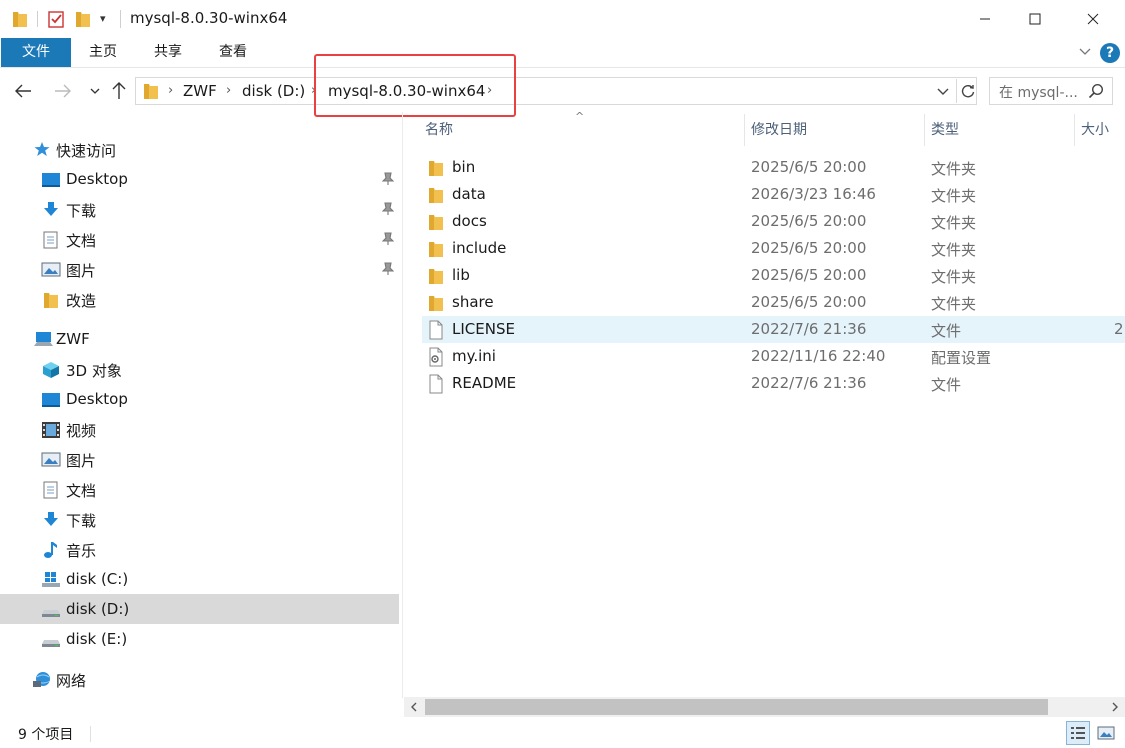  What do you see at coordinates (200, 91) in the screenshot?
I see `breadcrumb-zwf: ZWF` at bounding box center [200, 91].